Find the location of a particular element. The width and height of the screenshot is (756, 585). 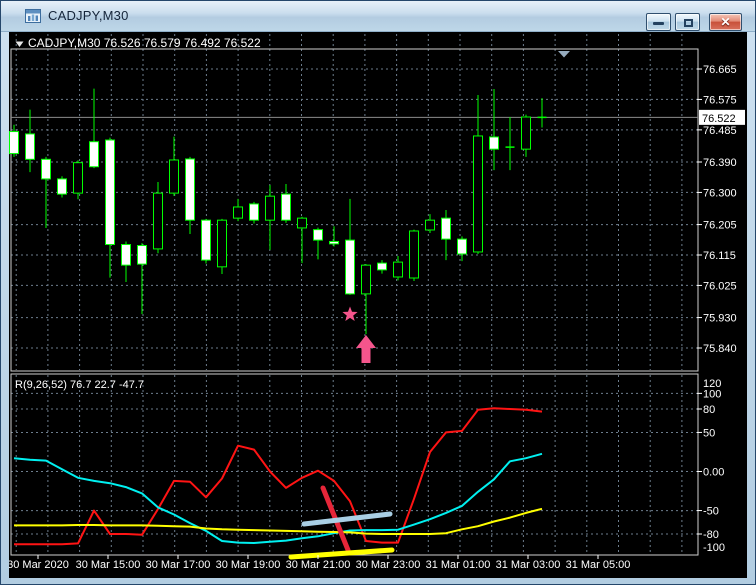

price-axis-label: 76.300 is located at coordinates (720, 193).